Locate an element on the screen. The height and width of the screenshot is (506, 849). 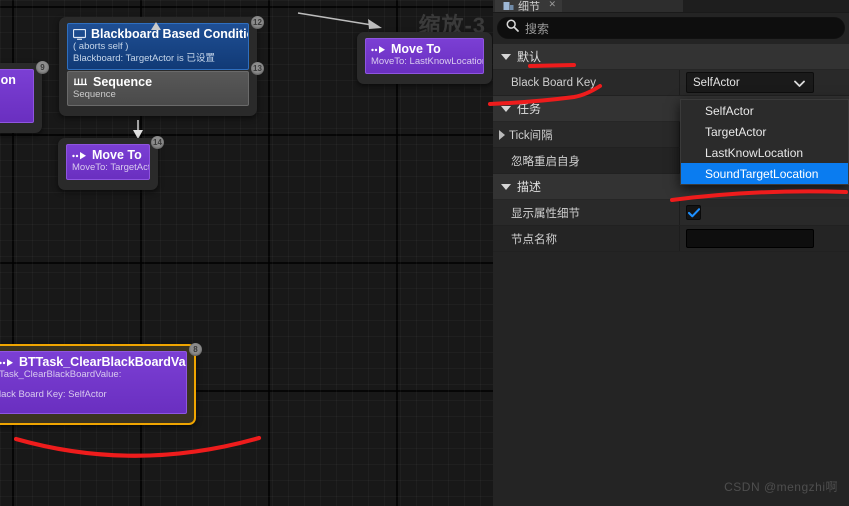
graph-composite-sequence: Sequence Sequence is located at coordinates (158, 88).